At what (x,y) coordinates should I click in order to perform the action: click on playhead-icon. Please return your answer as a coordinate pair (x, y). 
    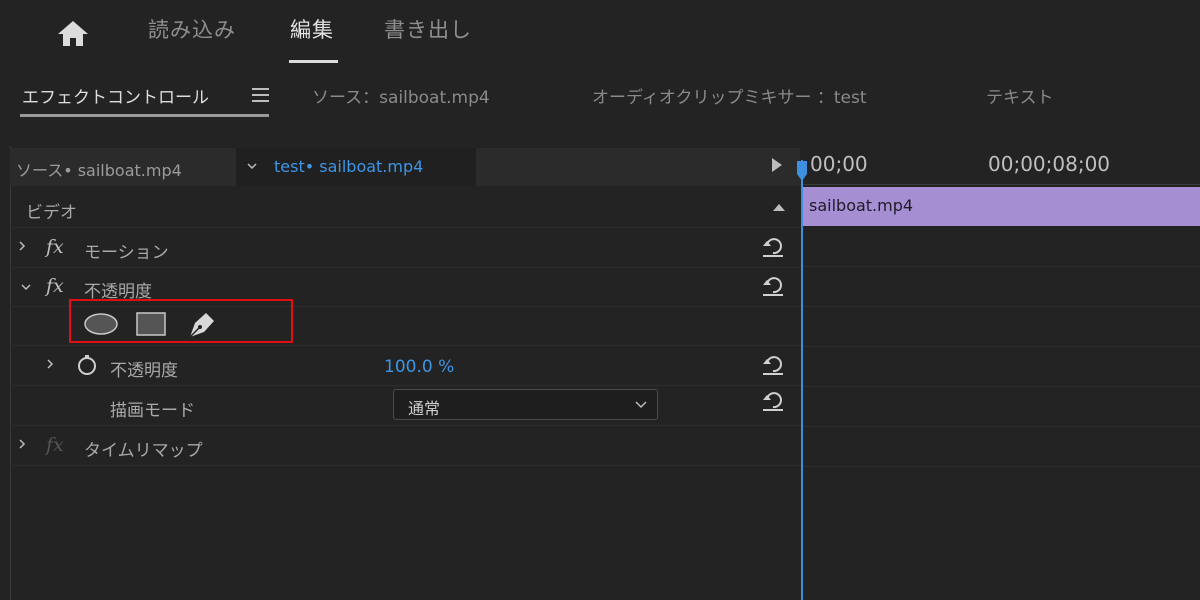
    Looking at the image, I should click on (802, 171).